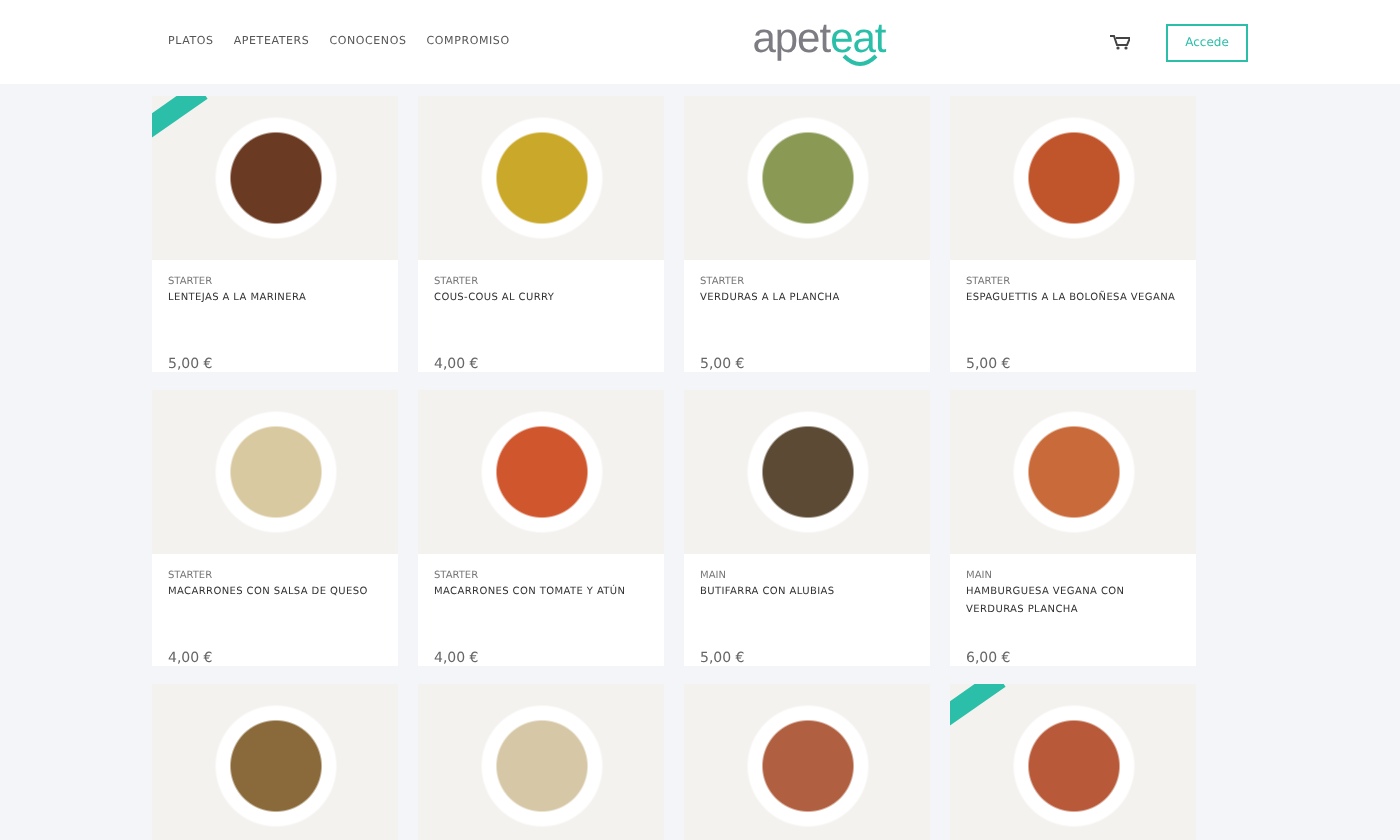  I want to click on cart-icon, so click(1120, 42).